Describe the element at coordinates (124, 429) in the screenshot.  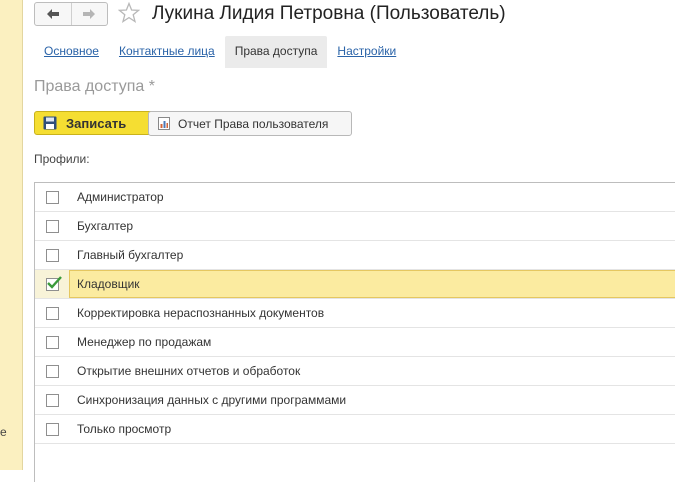
I see `profile-label: Только просмотр` at that location.